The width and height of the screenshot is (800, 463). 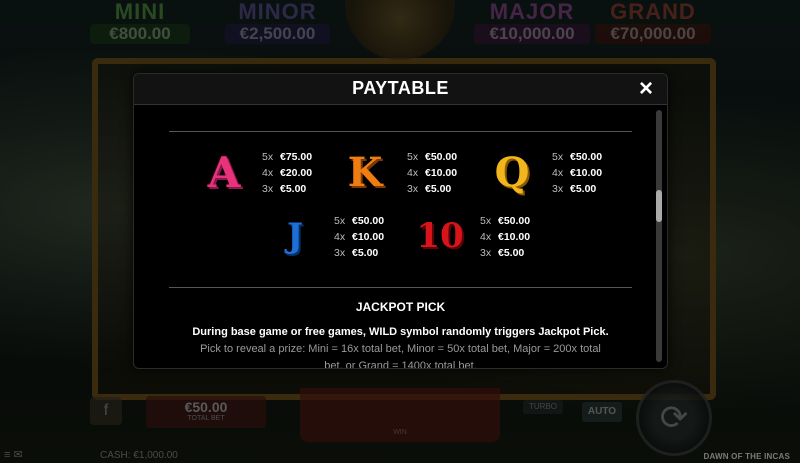 What do you see at coordinates (659, 206) in the screenshot?
I see `scroll-thumb` at bounding box center [659, 206].